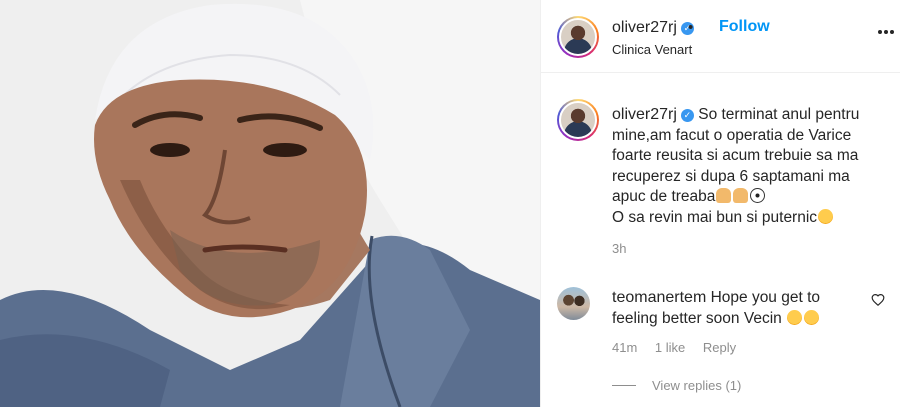  I want to click on hands-emoji-icon, so click(724, 195).